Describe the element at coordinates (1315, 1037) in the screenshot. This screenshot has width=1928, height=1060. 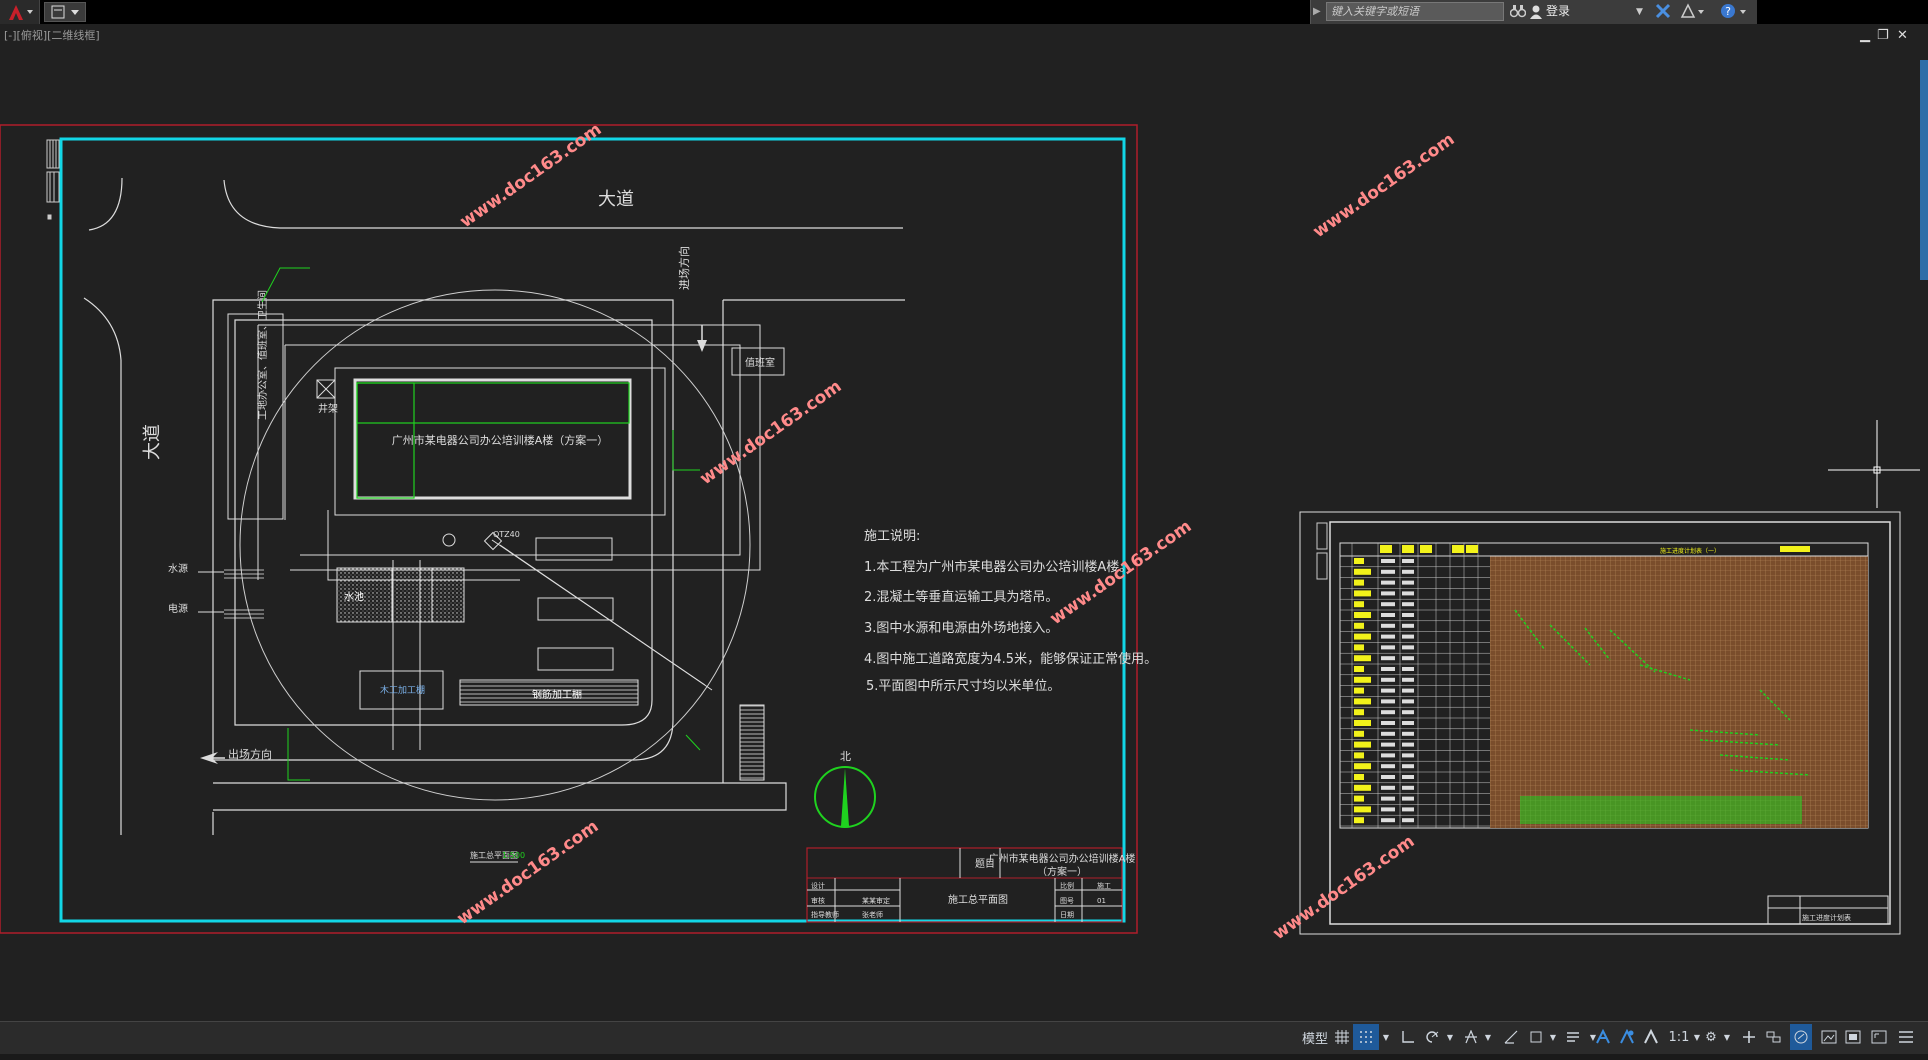
I see `model-space-button: 模型` at that location.